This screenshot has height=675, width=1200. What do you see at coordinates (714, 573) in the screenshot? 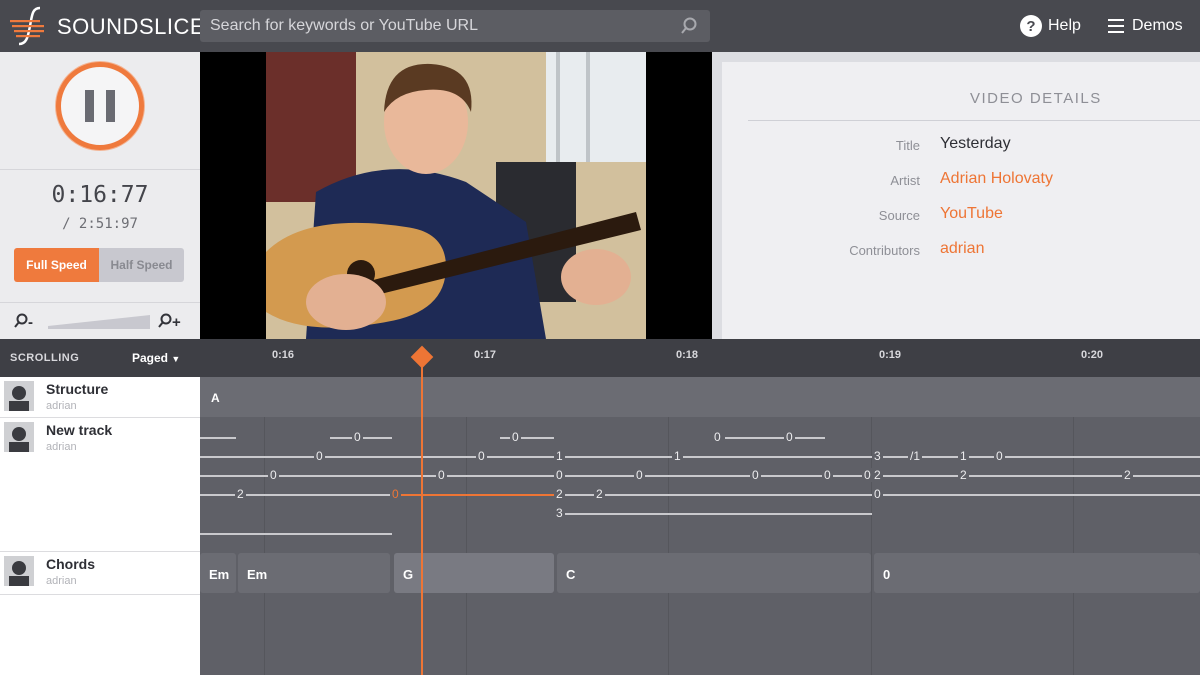
I see `chord-block: C` at bounding box center [714, 573].